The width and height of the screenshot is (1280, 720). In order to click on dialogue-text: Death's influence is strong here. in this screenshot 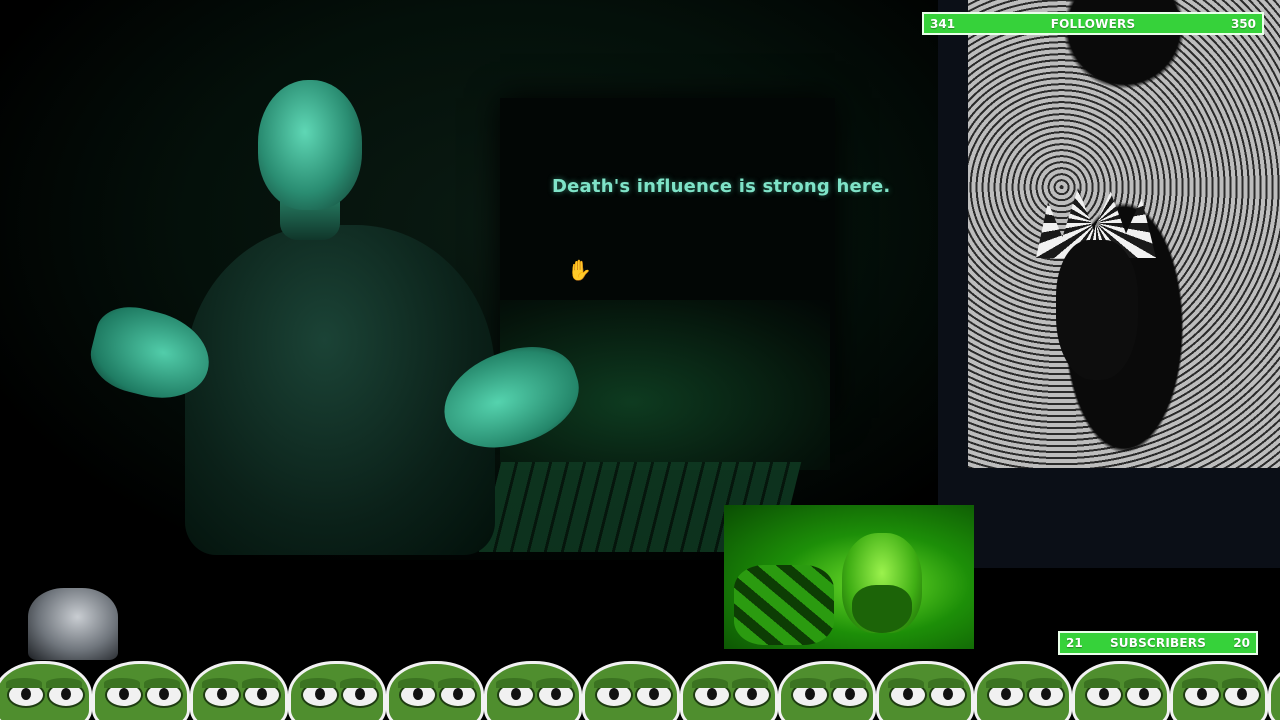, I will do `click(721, 186)`.